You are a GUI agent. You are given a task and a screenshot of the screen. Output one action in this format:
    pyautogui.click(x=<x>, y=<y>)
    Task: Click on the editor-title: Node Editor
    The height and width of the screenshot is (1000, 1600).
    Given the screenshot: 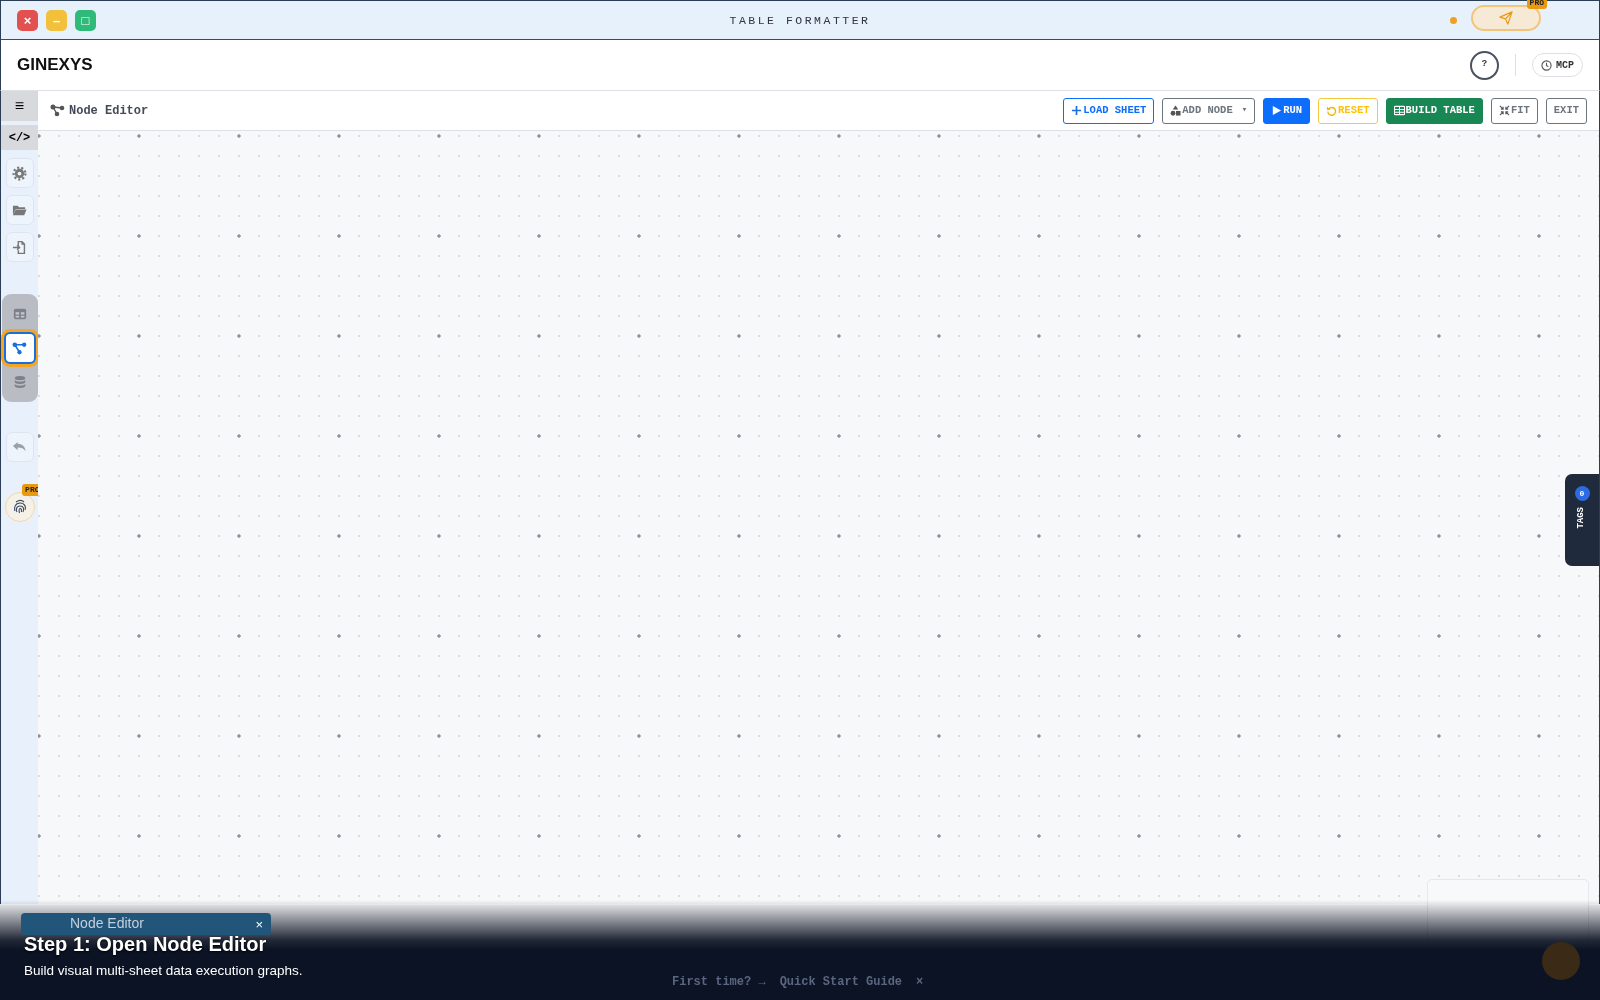 What is the action you would take?
    pyautogui.click(x=109, y=111)
    